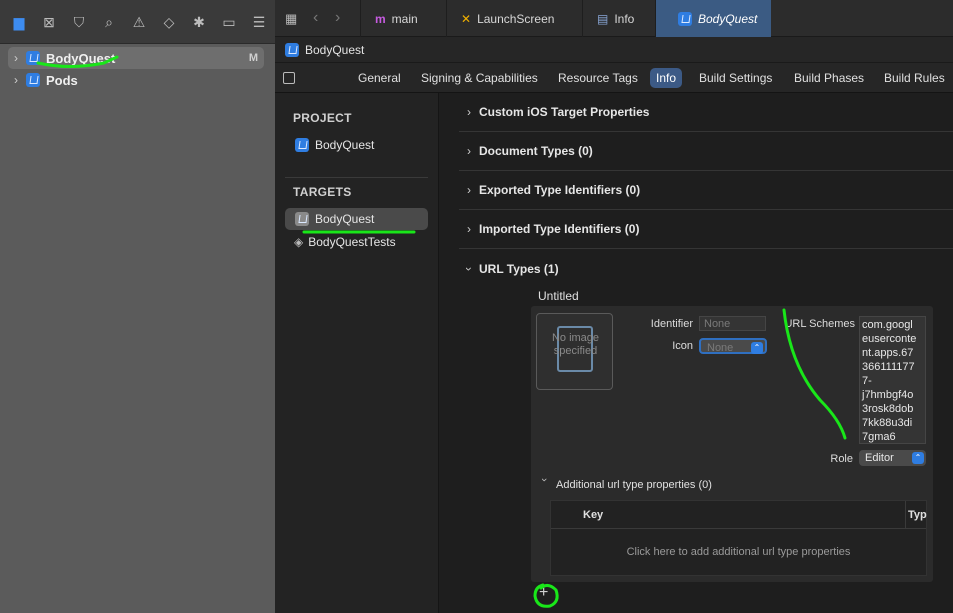 The width and height of the screenshot is (953, 613). What do you see at coordinates (546, 595) in the screenshot?
I see `circle-annotation` at bounding box center [546, 595].